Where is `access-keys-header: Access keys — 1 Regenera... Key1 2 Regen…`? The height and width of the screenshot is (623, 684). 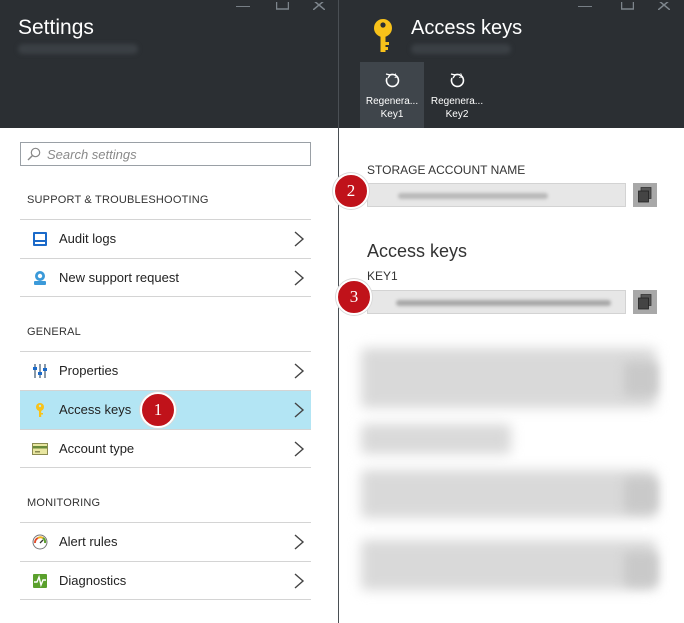
access-keys-header: Access keys — 1 Regenera... Key1 2 Regen… is located at coordinates (511, 64).